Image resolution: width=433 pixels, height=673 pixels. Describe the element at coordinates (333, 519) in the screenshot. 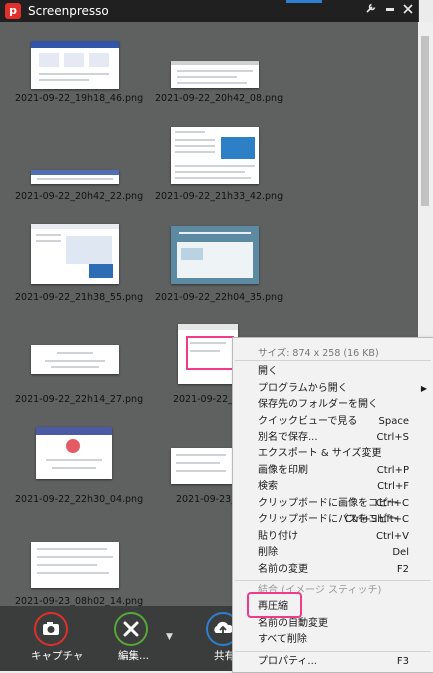

I see `menu-item-copy-path: クリップボードにパスをコピー Ctrl+Shift+C` at that location.